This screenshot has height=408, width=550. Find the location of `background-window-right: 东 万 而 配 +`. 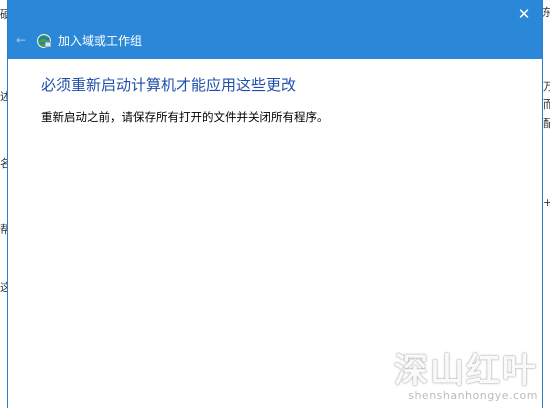

background-window-right: 东 万 而 配 + is located at coordinates (546, 204).